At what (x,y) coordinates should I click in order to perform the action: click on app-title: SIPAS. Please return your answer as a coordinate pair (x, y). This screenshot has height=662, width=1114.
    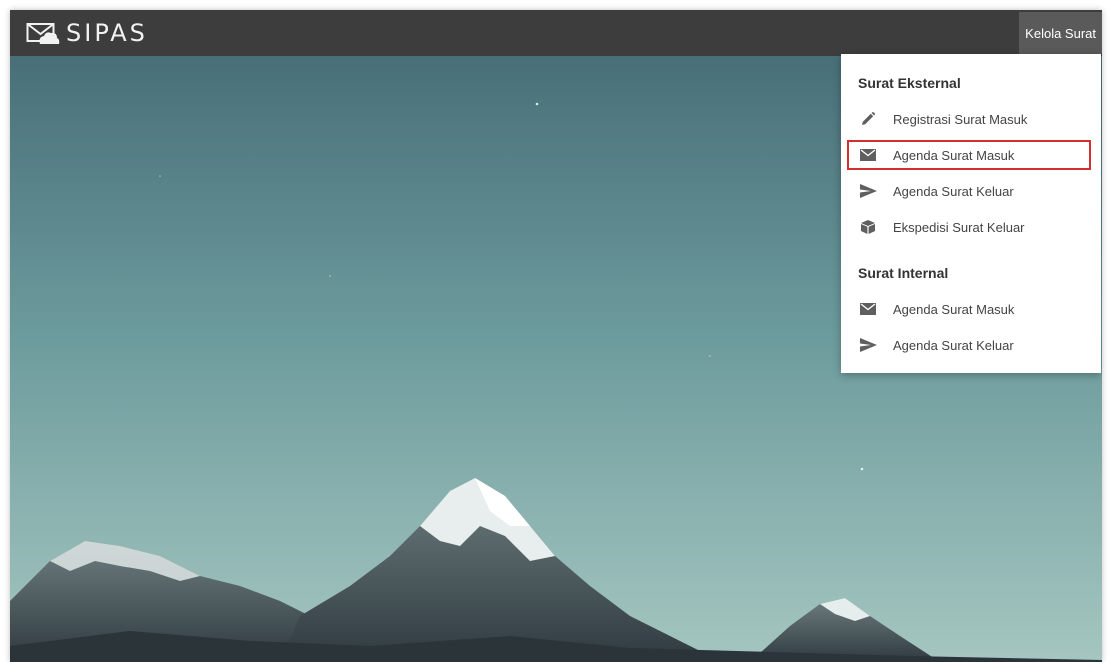
    Looking at the image, I should click on (107, 33).